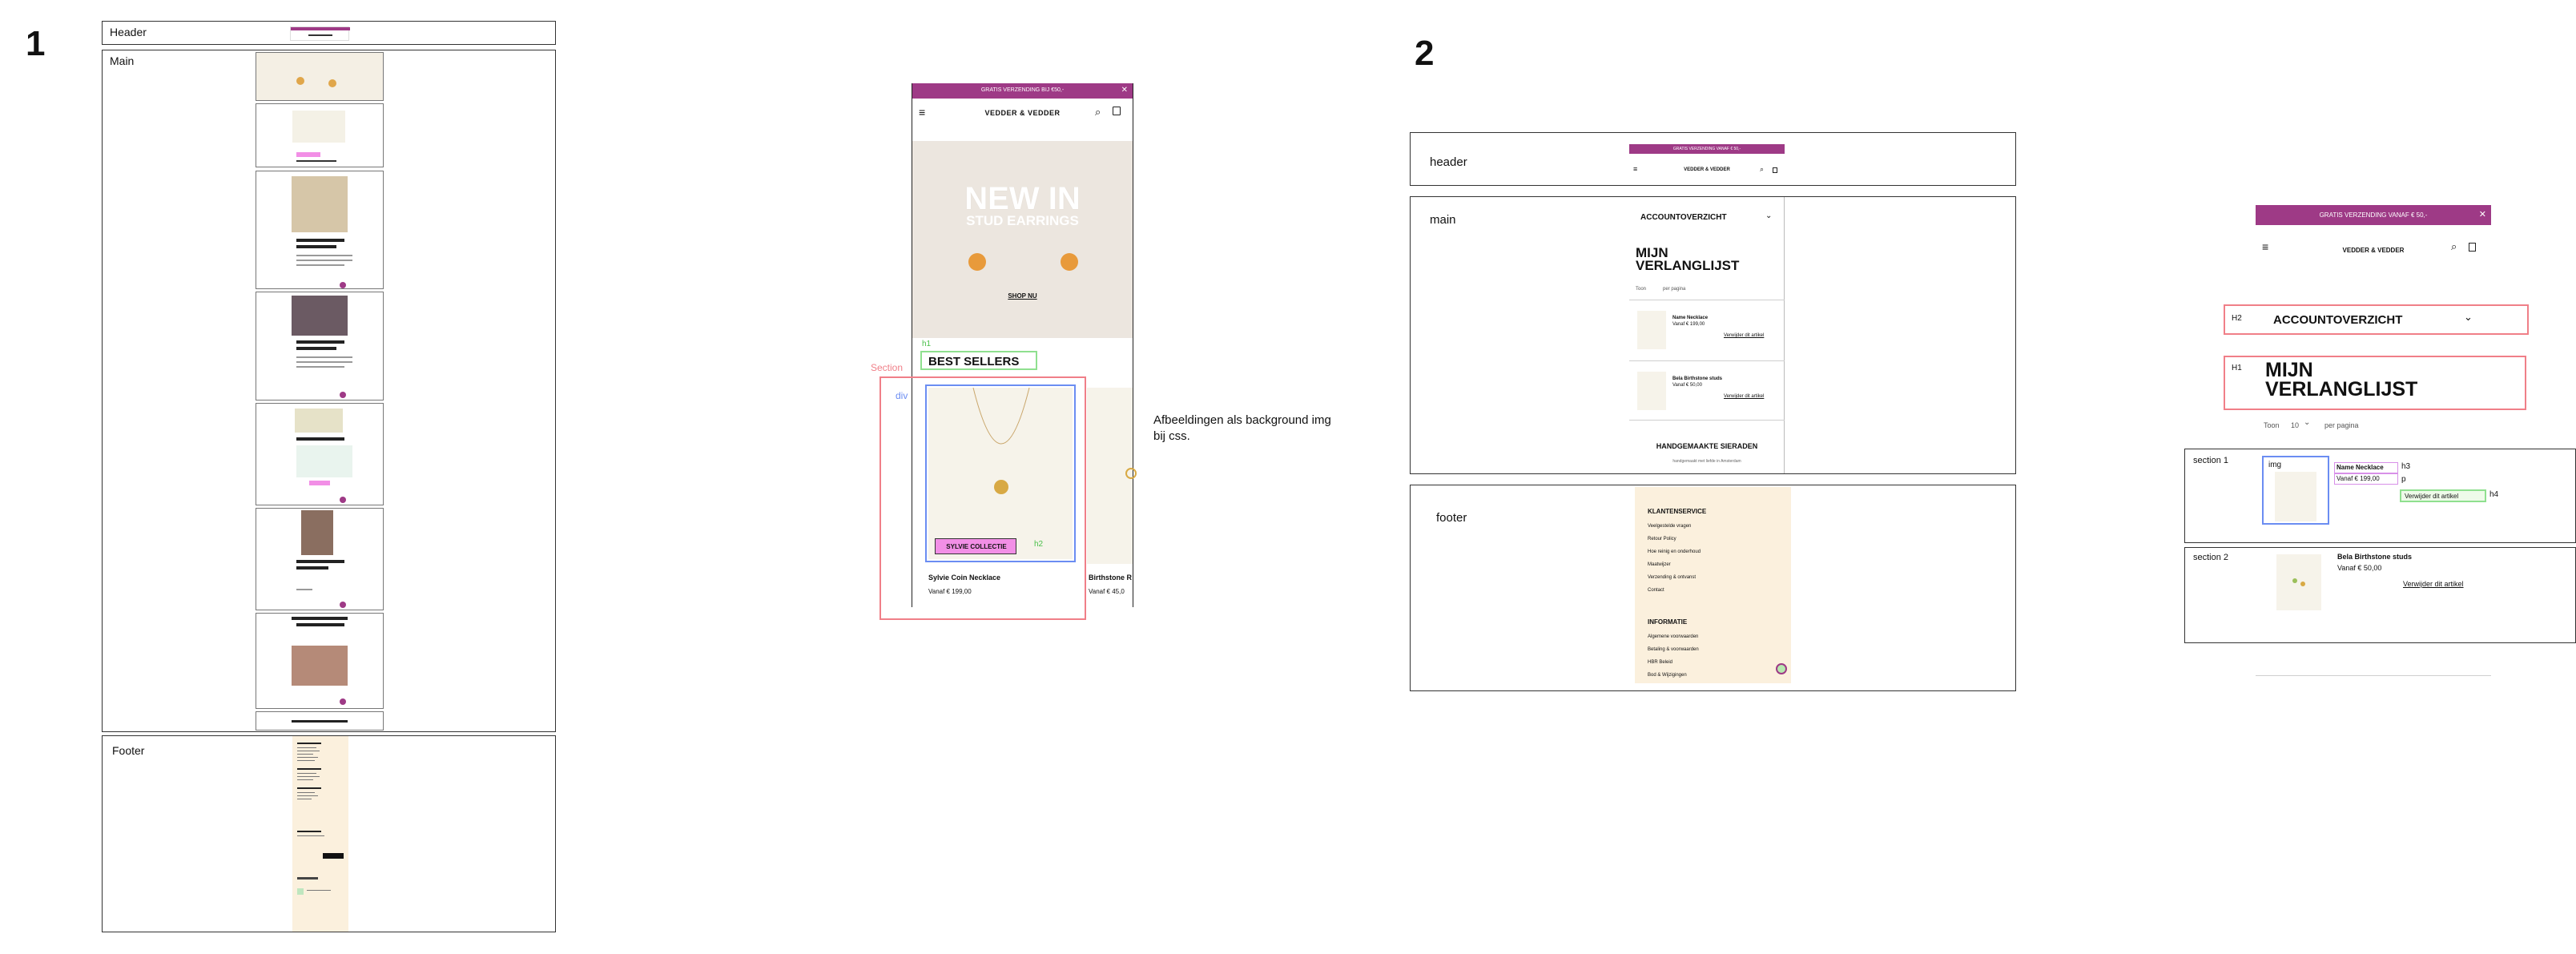  Describe the element at coordinates (1768, 215) in the screenshot. I see `main2-chevron-icon: ⌄` at that location.